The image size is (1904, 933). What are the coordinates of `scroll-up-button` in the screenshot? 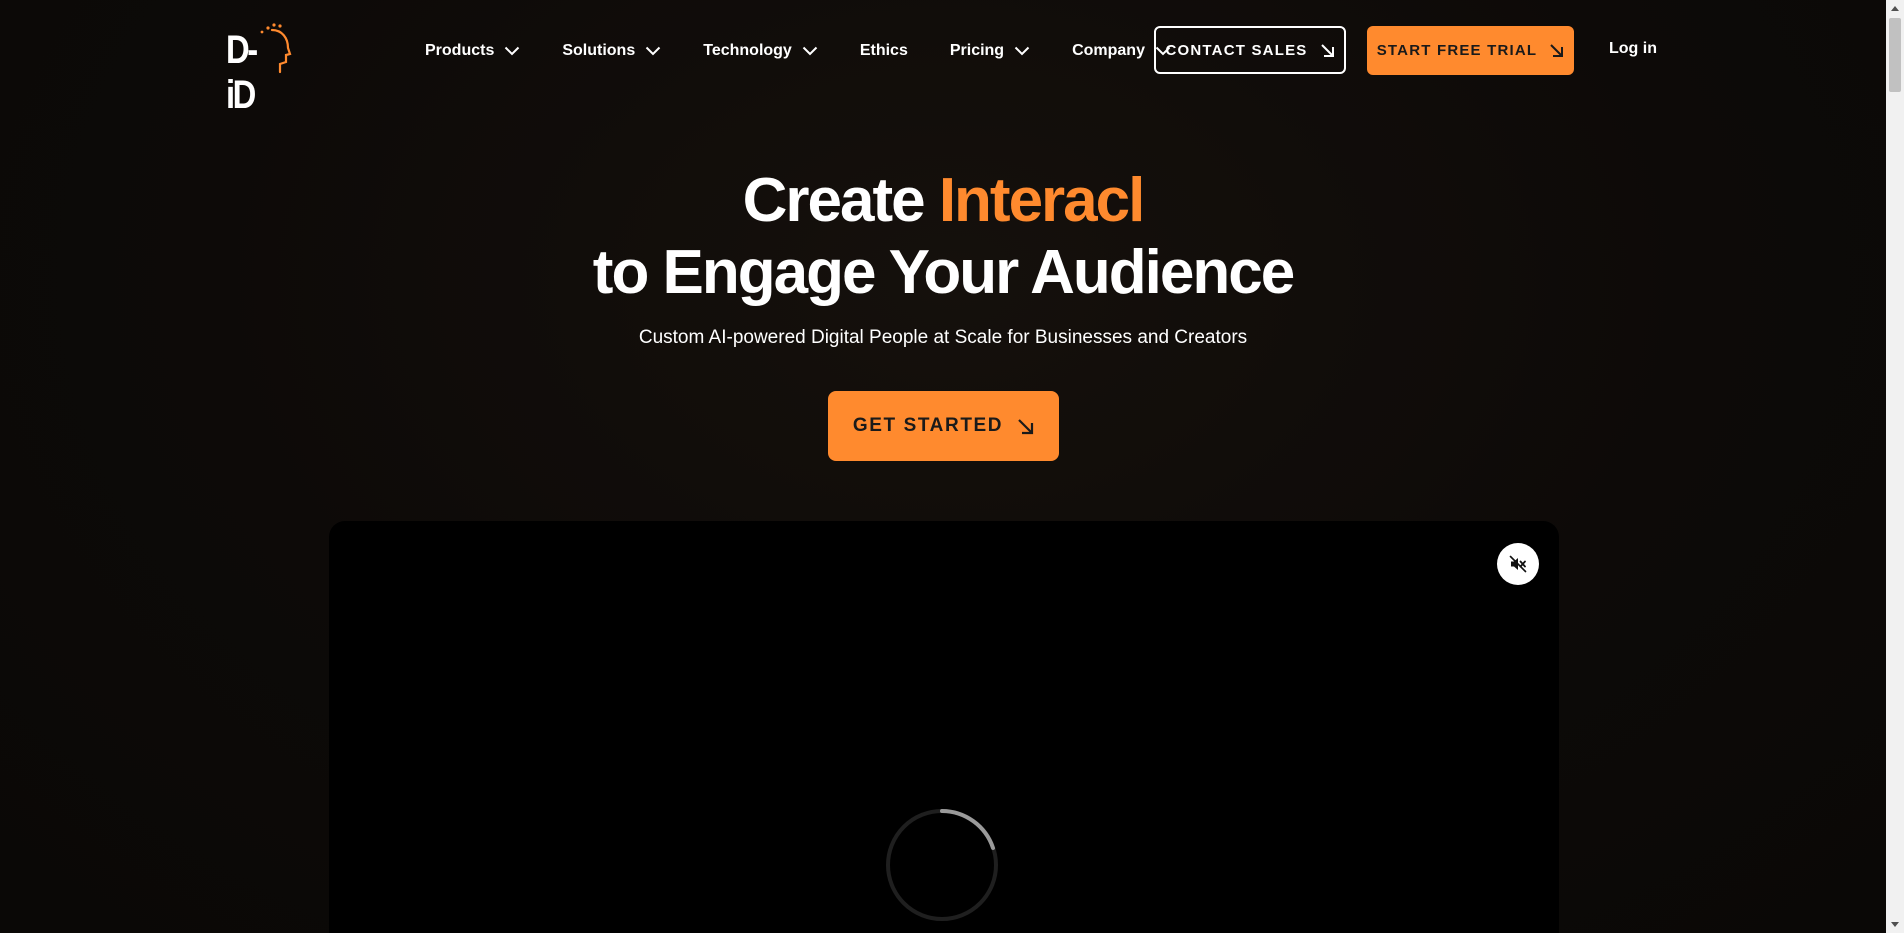 It's located at (1895, 8).